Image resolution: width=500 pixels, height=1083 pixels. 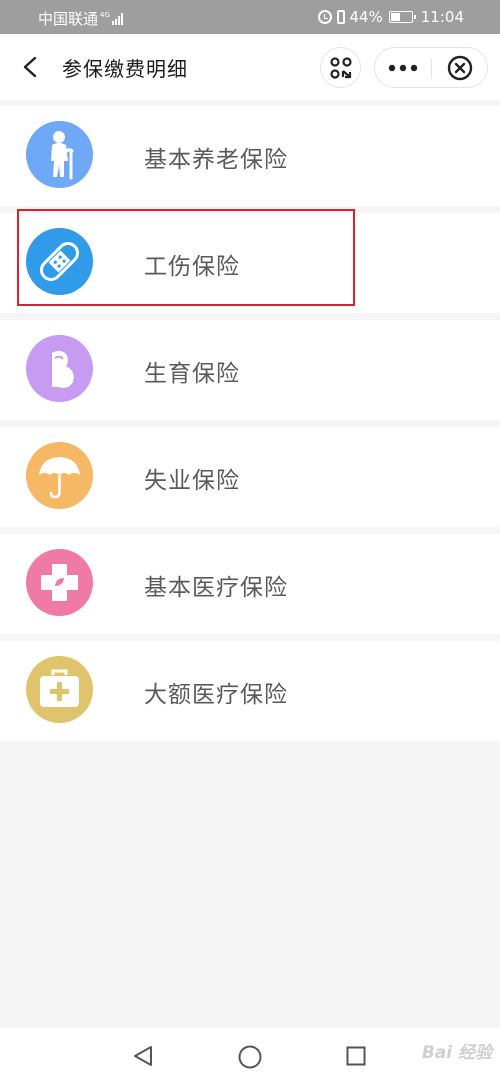 I want to click on triangle-back-icon, so click(x=143, y=1056).